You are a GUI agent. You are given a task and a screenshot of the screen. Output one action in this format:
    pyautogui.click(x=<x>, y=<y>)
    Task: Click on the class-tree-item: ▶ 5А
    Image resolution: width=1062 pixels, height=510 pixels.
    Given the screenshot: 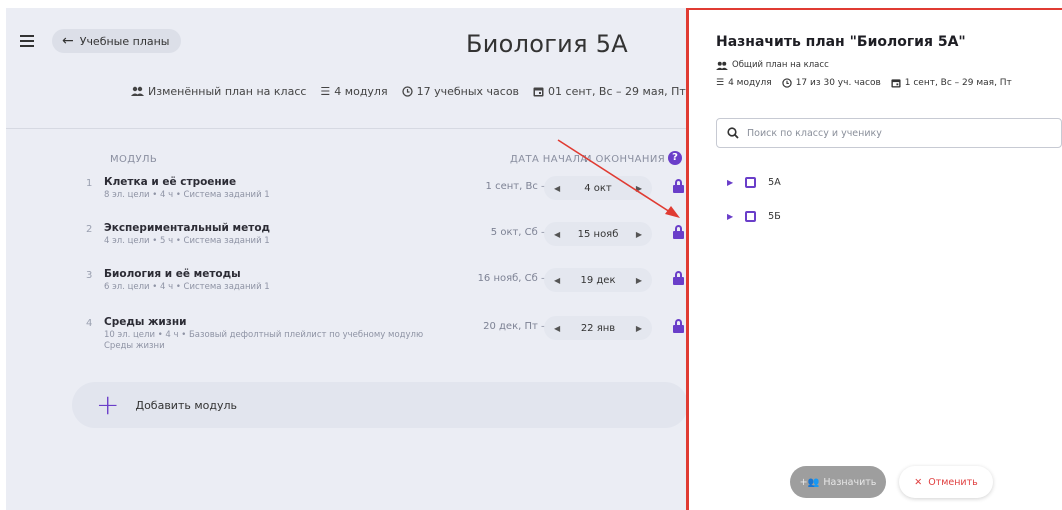 What is the action you would take?
    pyautogui.click(x=754, y=182)
    